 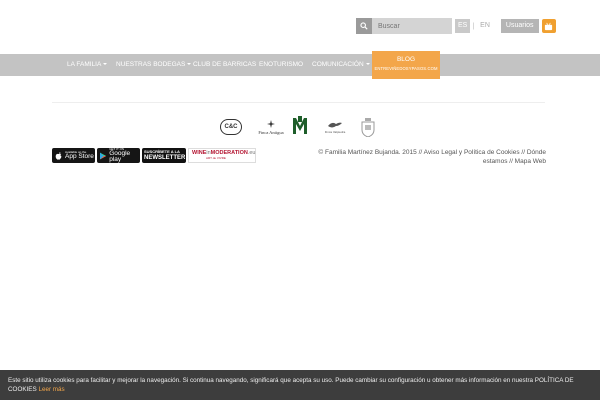 I want to click on valpiedra-logo, so click(x=300, y=126).